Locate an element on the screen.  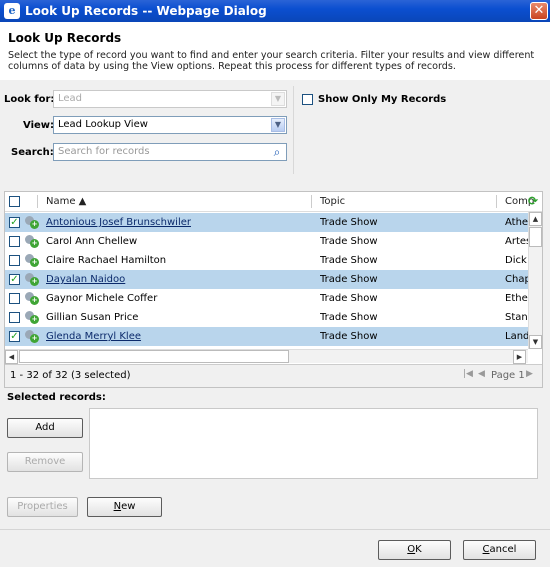
table-row: ✓ + Dayalan Naidoo Trade Show Chap is located at coordinates (266, 279).